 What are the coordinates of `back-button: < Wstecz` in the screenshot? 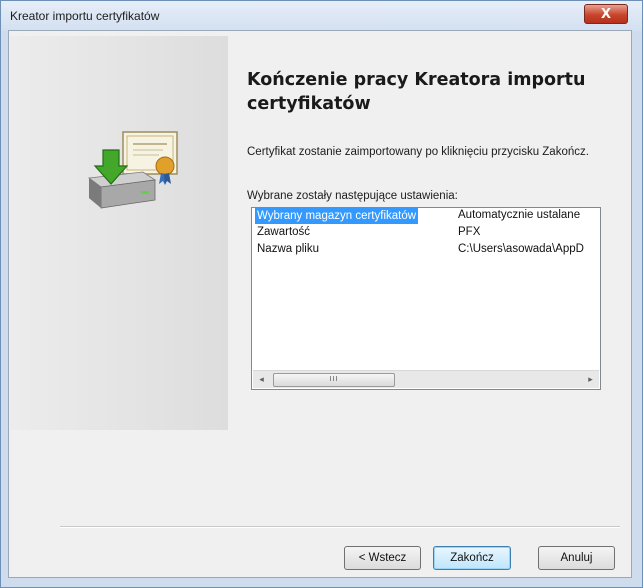 It's located at (382, 558).